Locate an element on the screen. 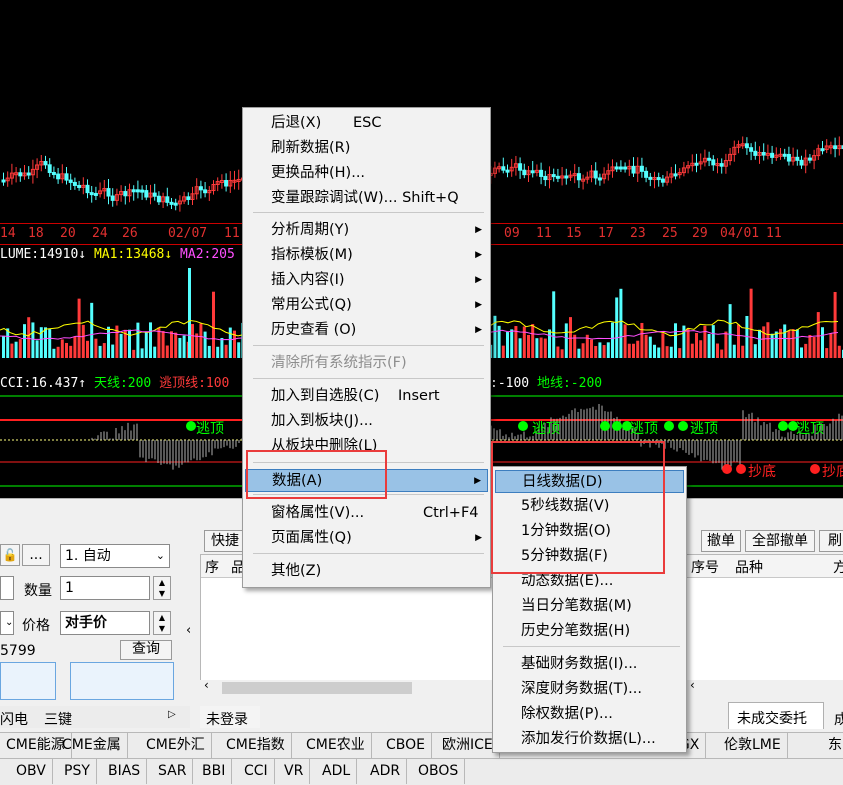 This screenshot has width=843, height=785. mode-select: 1. 自动 ⌄ is located at coordinates (115, 556).